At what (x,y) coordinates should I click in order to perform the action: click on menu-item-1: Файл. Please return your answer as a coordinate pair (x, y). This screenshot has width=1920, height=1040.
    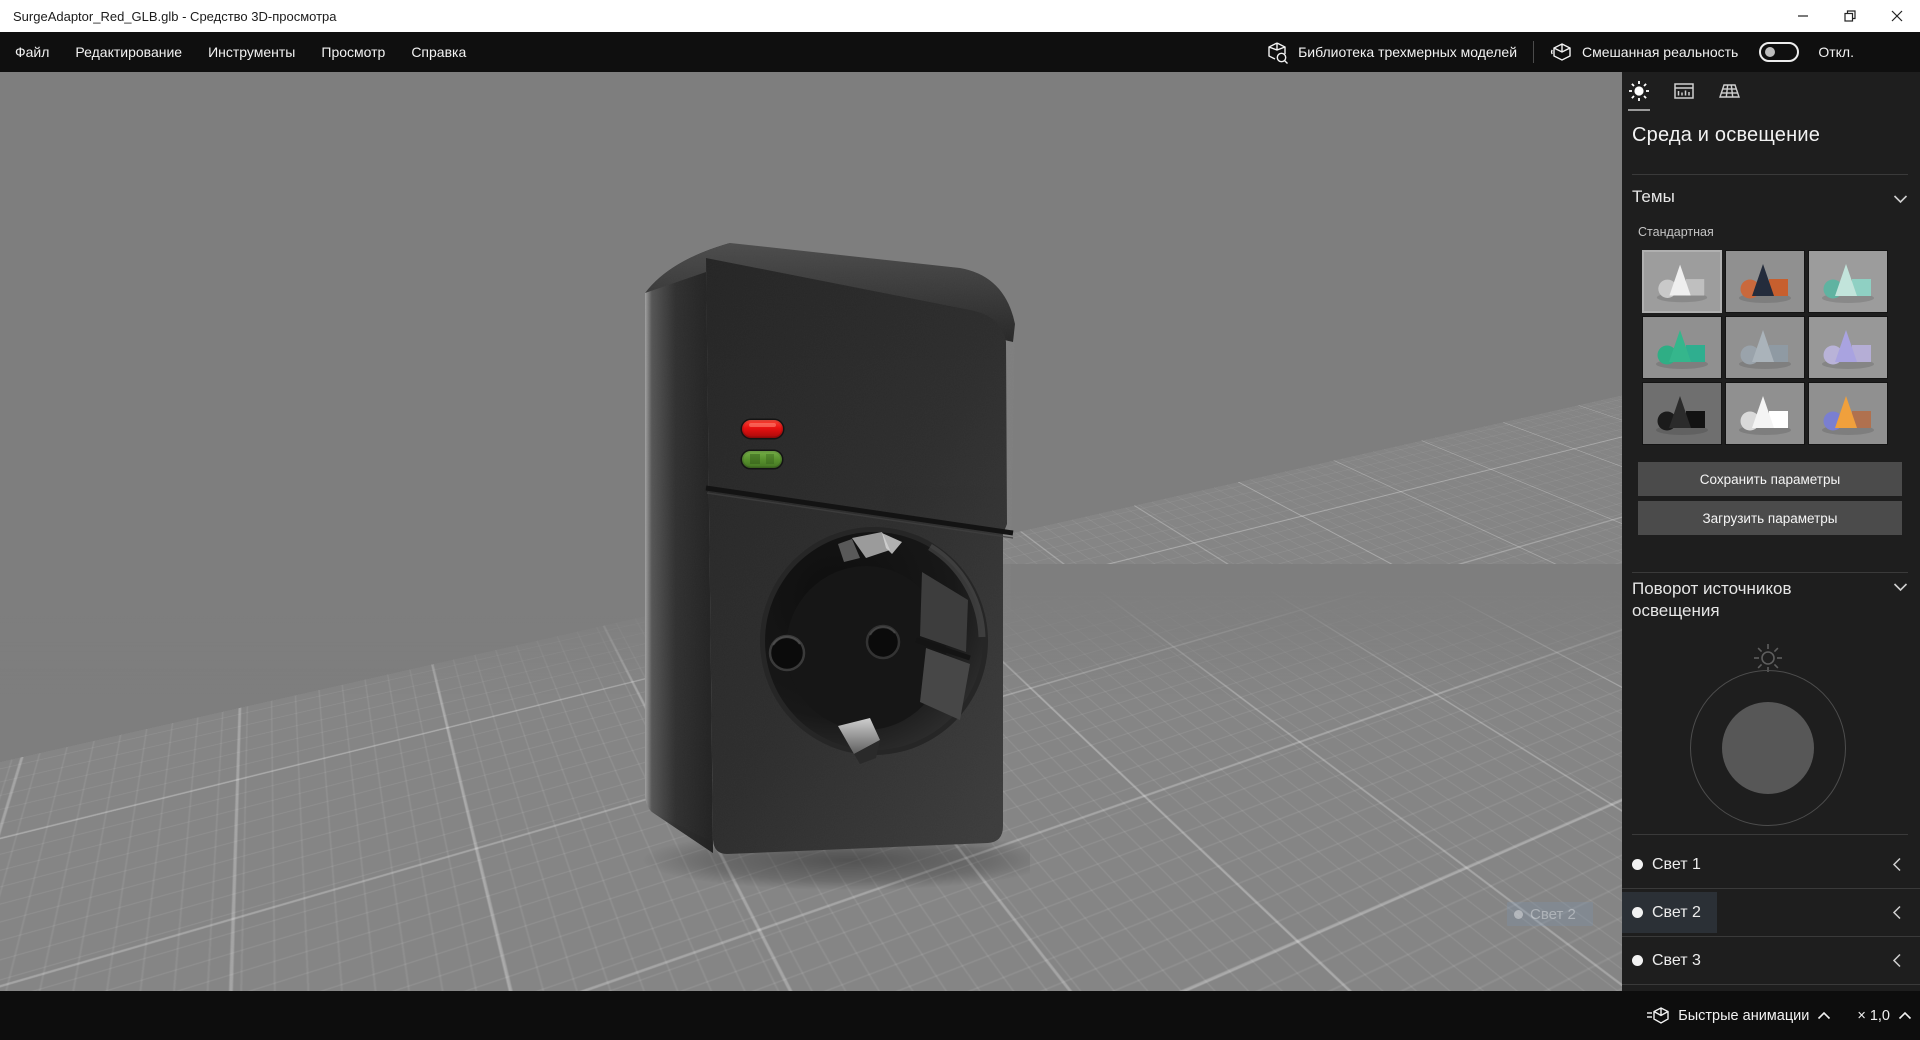
    Looking at the image, I should click on (32, 52).